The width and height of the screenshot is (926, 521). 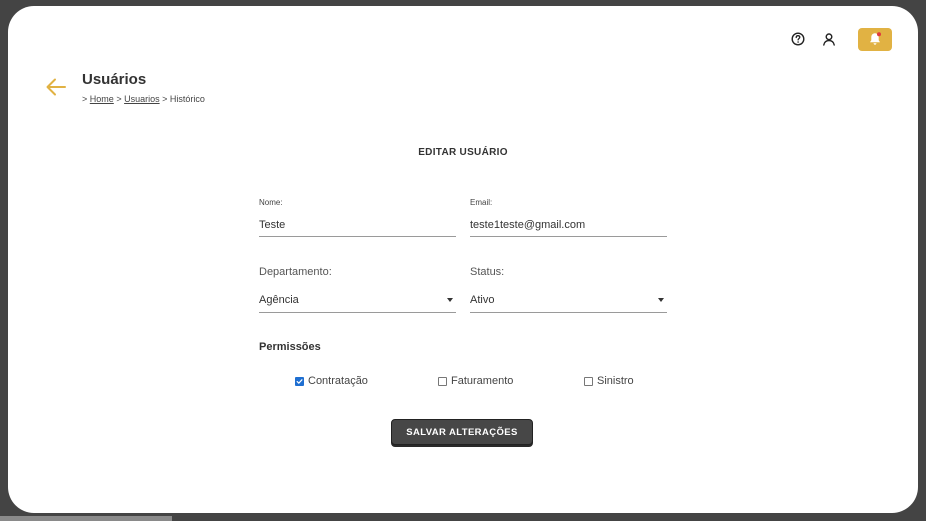 I want to click on permission-faturamento: Faturamento, so click(x=475, y=381).